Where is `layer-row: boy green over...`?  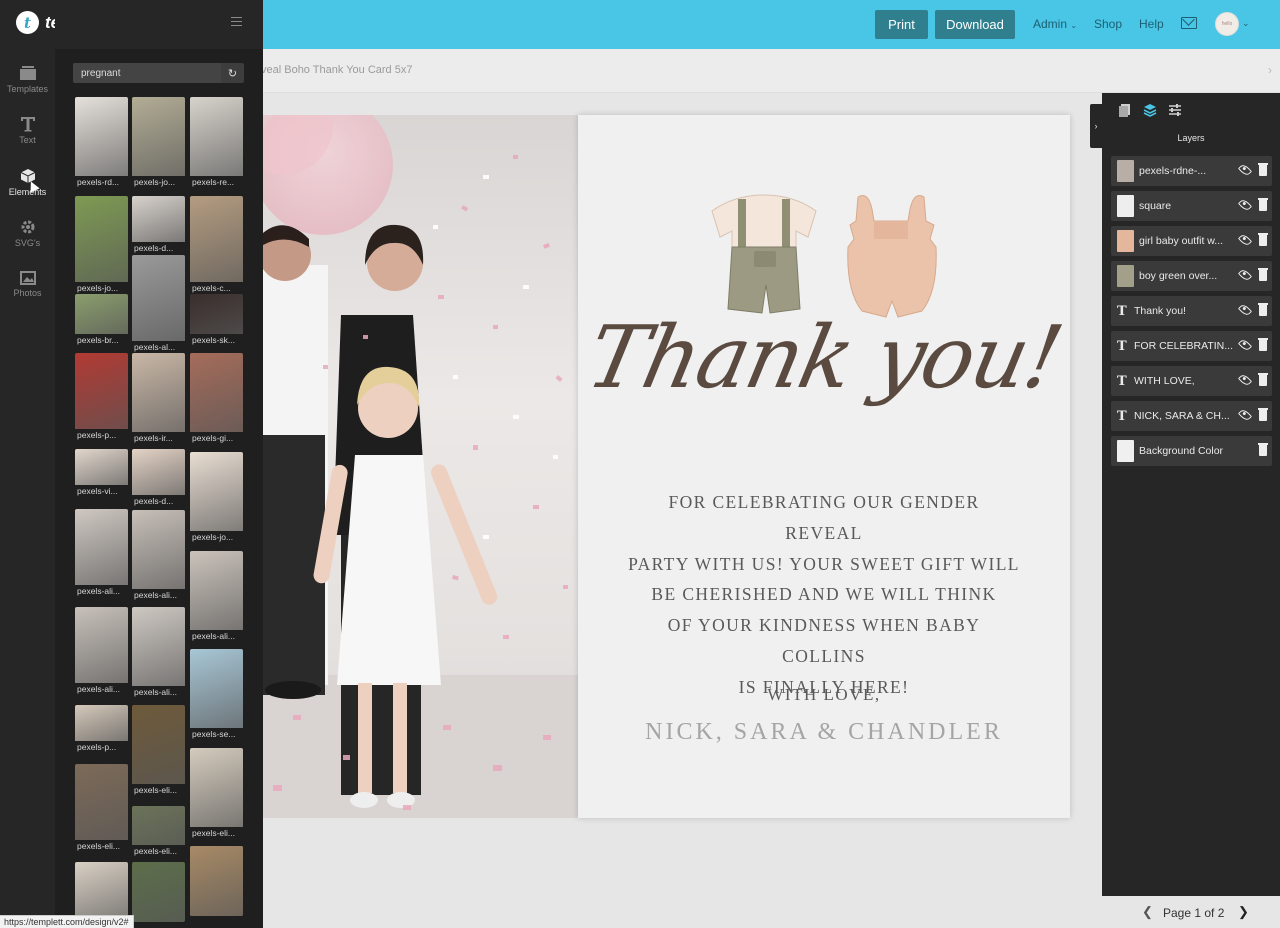
layer-row: boy green over... is located at coordinates (1191, 276).